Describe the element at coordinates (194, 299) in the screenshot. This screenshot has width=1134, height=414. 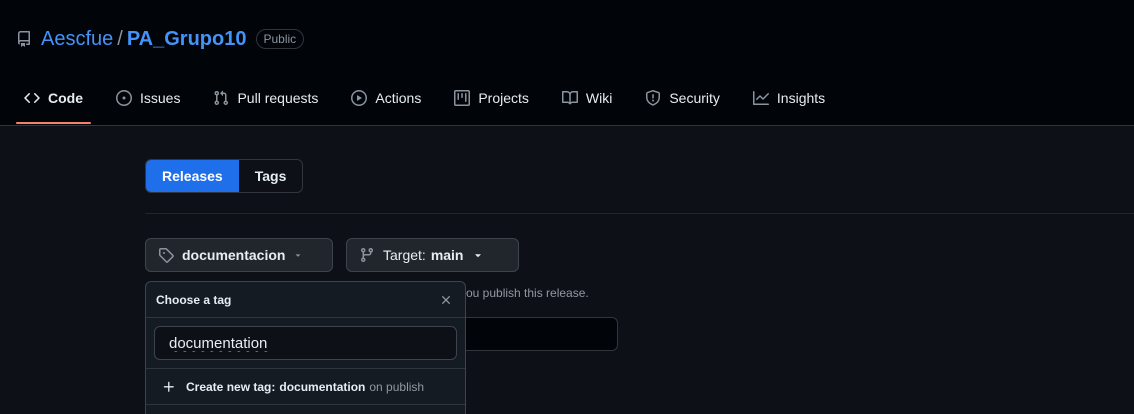
I see `popover-title: Choose a tag` at that location.